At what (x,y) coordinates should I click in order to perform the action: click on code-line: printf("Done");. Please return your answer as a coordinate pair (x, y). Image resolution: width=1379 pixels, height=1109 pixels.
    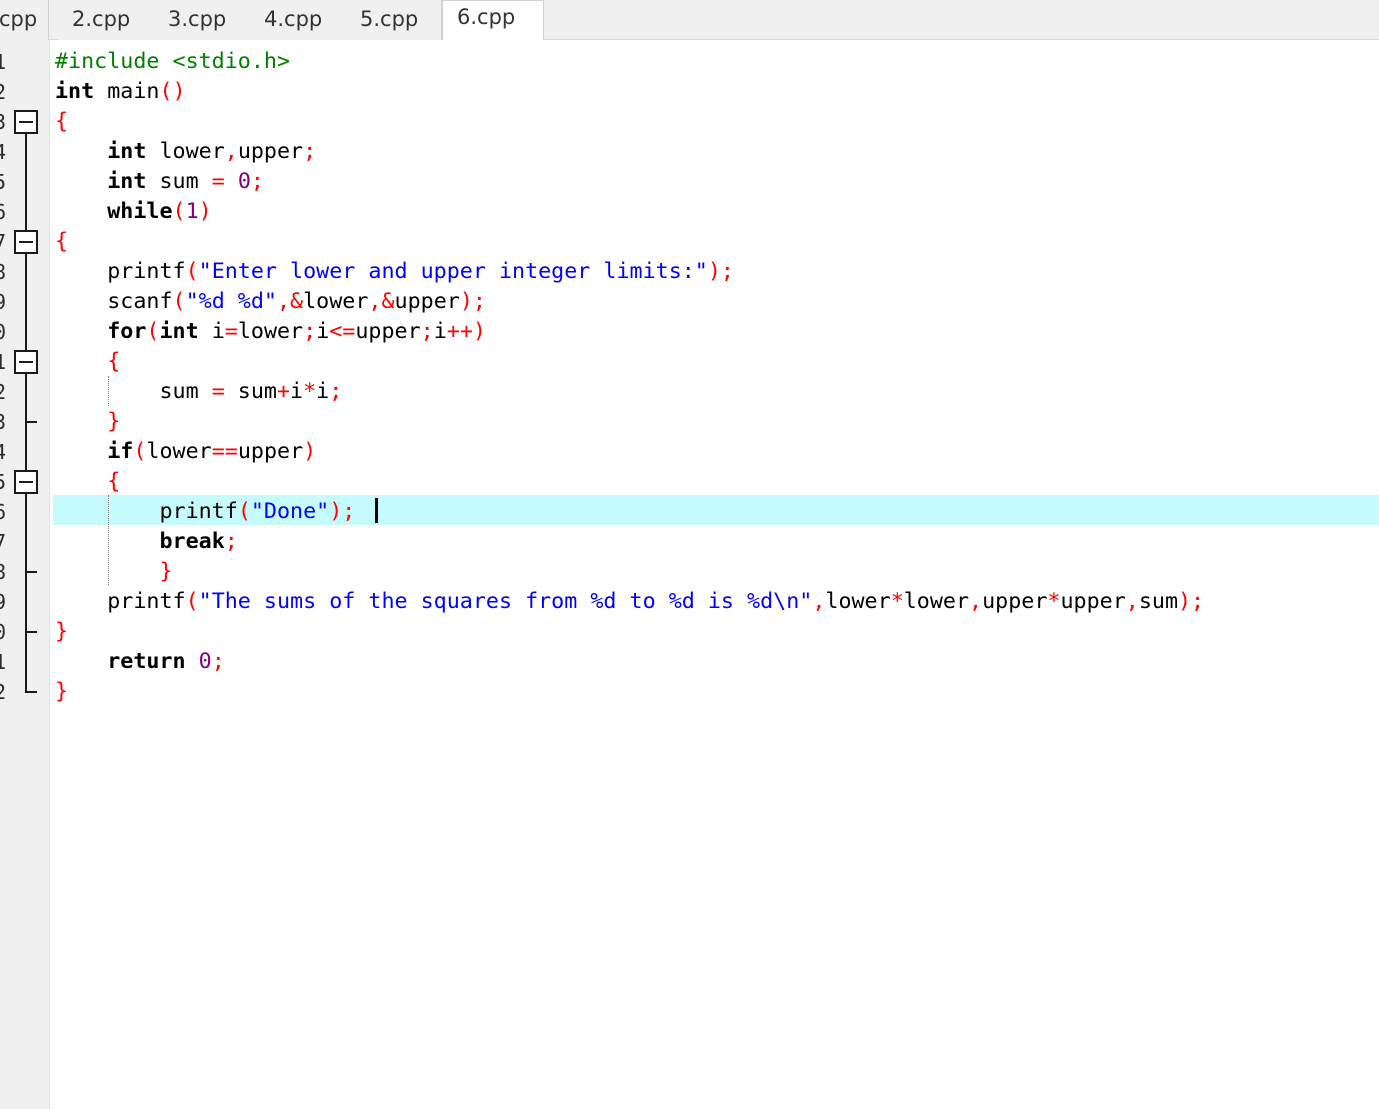
    Looking at the image, I should click on (205, 512).